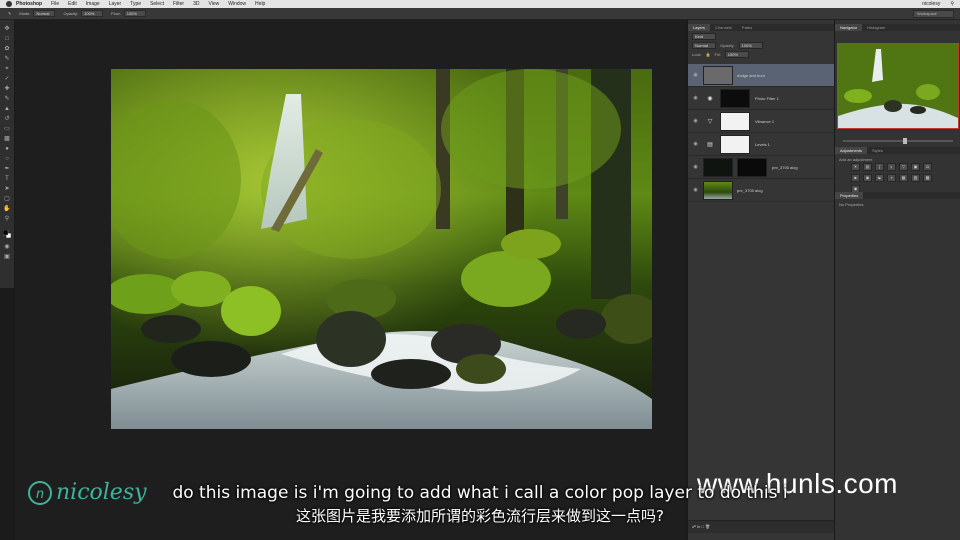 The height and width of the screenshot is (540, 960). What do you see at coordinates (927, 178) in the screenshot?
I see `gradient-map-icon: ▩` at bounding box center [927, 178].